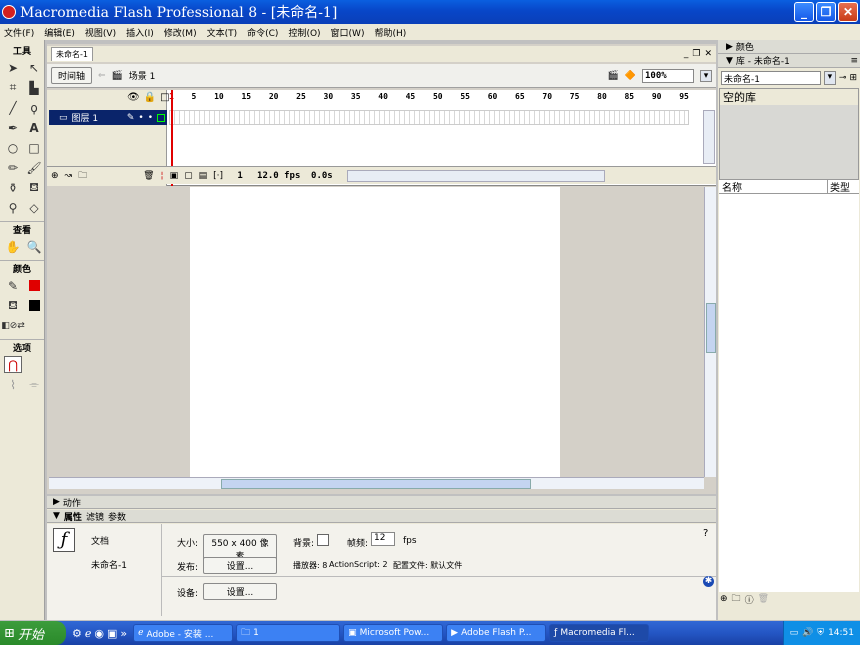 The height and width of the screenshot is (645, 860). What do you see at coordinates (709, 137) in the screenshot?
I see `timeline-vscroll` at bounding box center [709, 137].